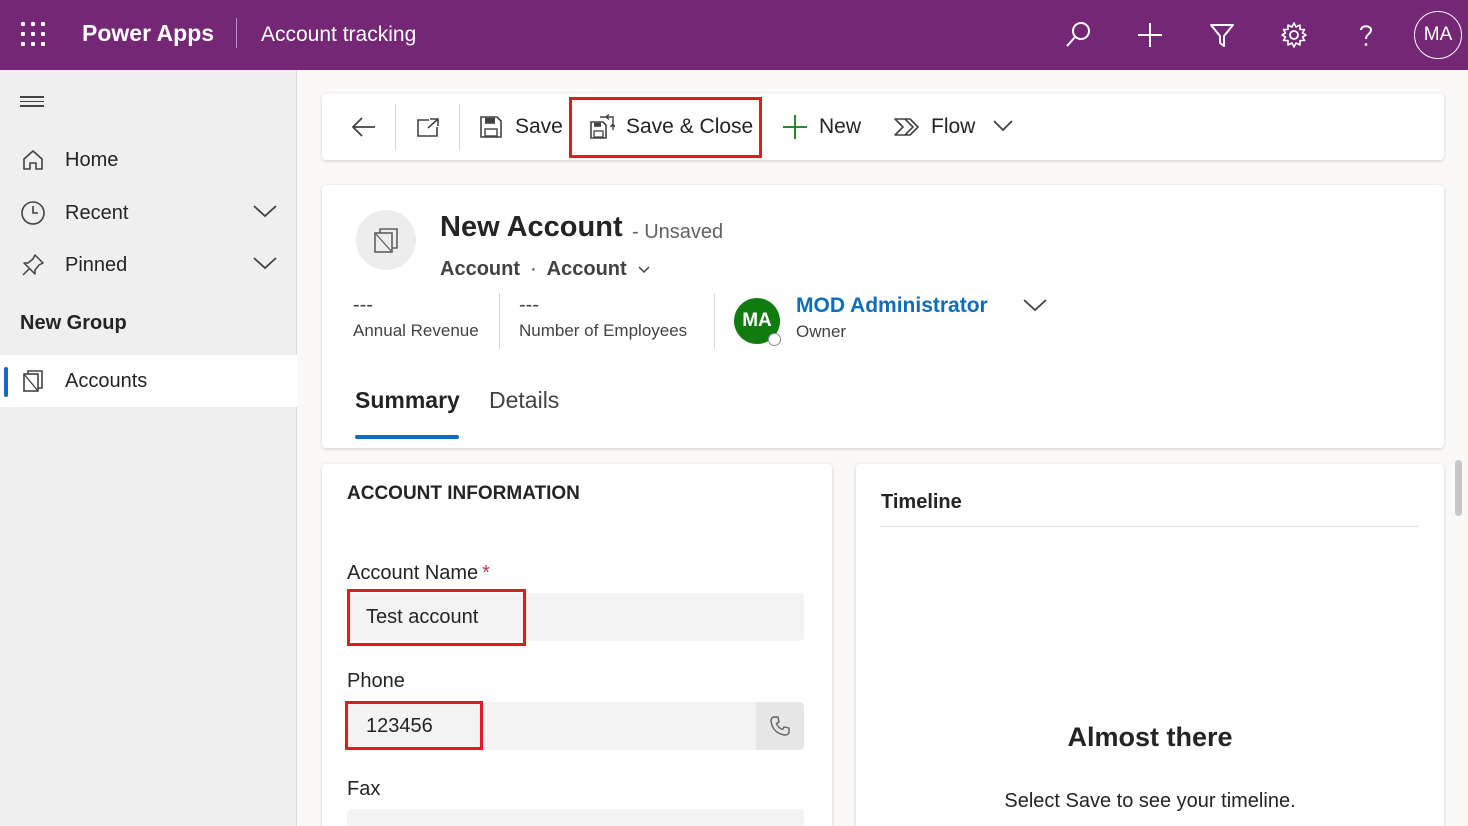 The height and width of the screenshot is (826, 1468). What do you see at coordinates (73, 323) in the screenshot?
I see `sidebar-group-title: New Group` at bounding box center [73, 323].